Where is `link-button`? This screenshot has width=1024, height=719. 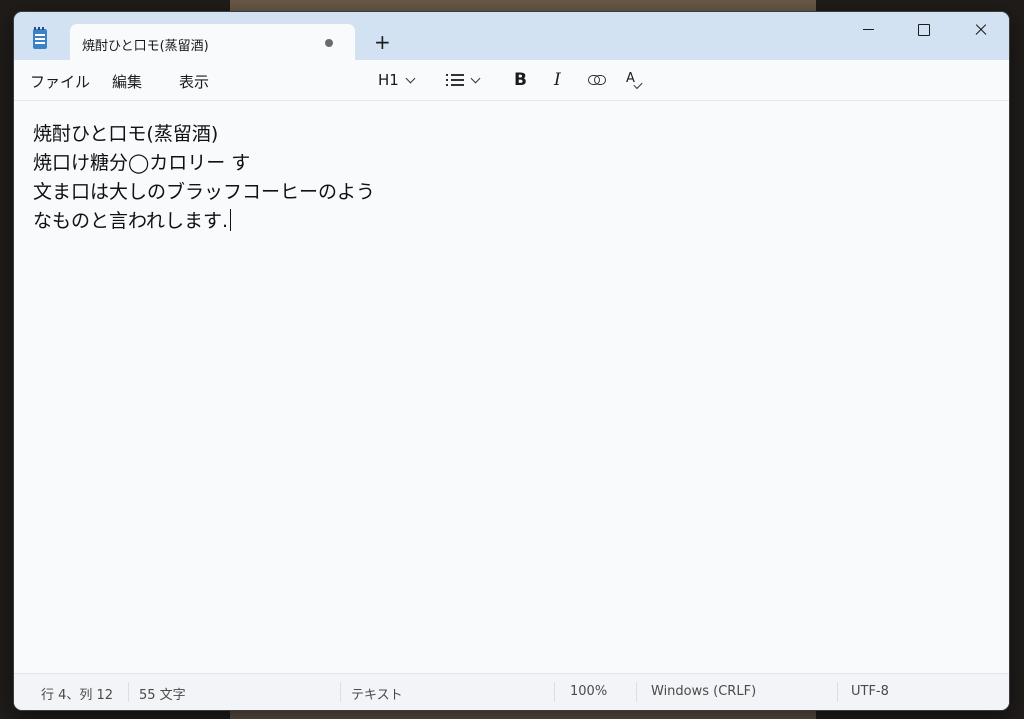
link-button is located at coordinates (597, 80).